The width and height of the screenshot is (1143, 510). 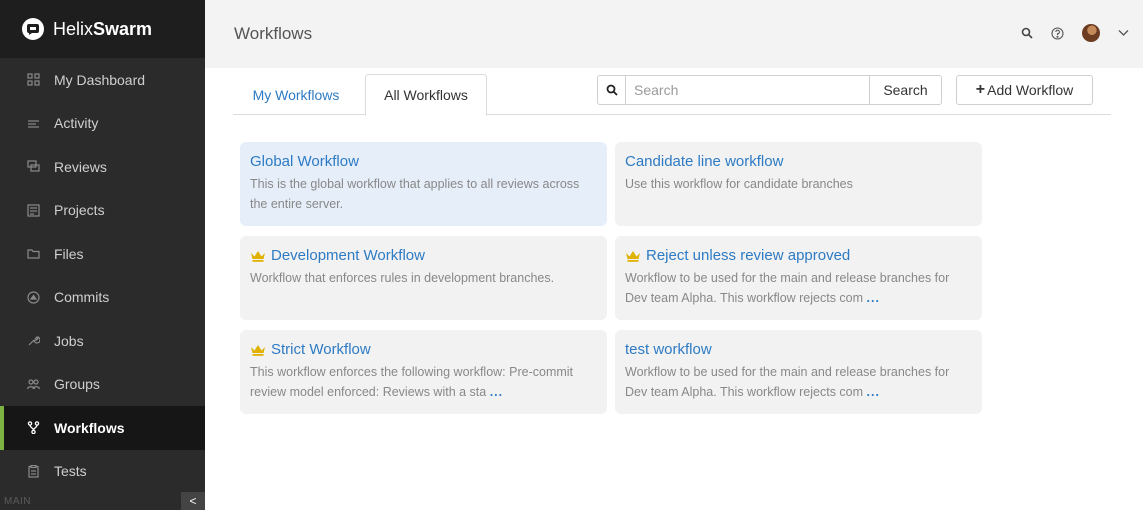 What do you see at coordinates (798, 350) in the screenshot?
I see `workflow-title: test workflow` at bounding box center [798, 350].